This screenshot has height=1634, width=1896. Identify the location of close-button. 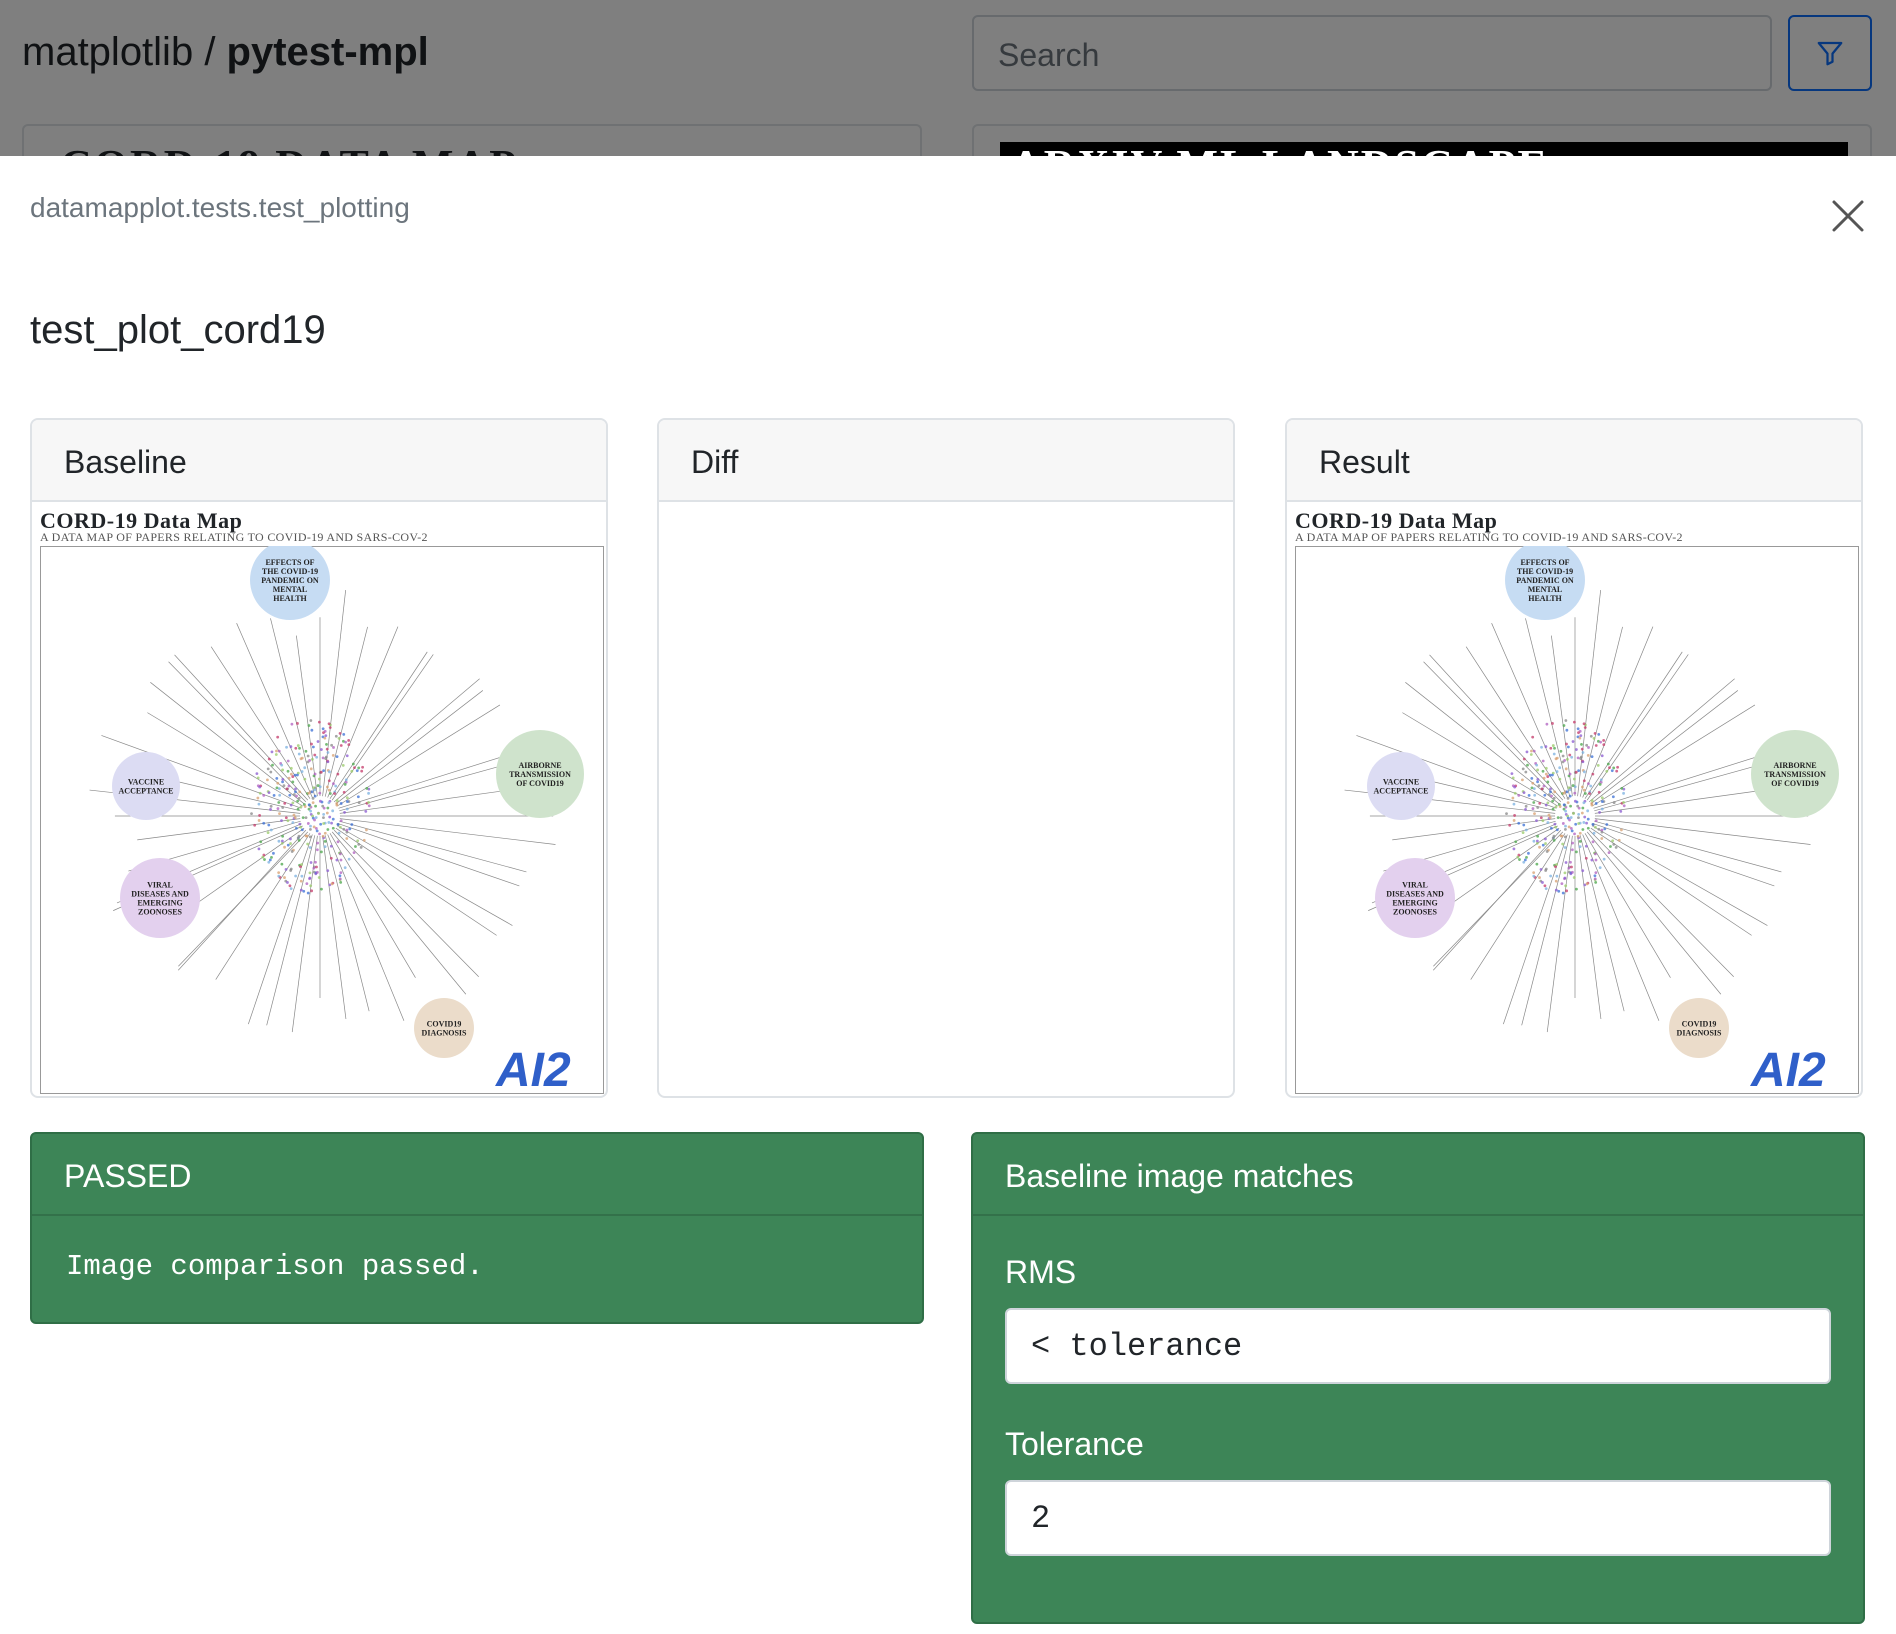
(1848, 216).